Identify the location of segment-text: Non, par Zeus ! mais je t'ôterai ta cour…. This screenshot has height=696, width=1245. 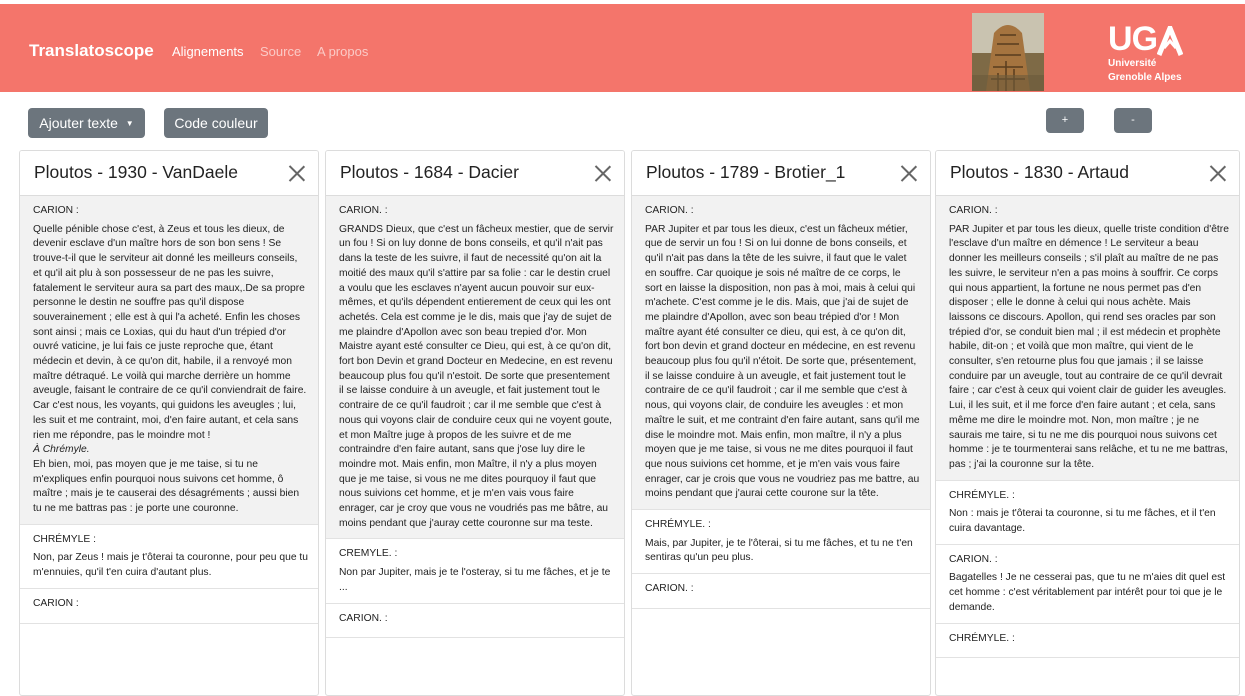
(170, 565).